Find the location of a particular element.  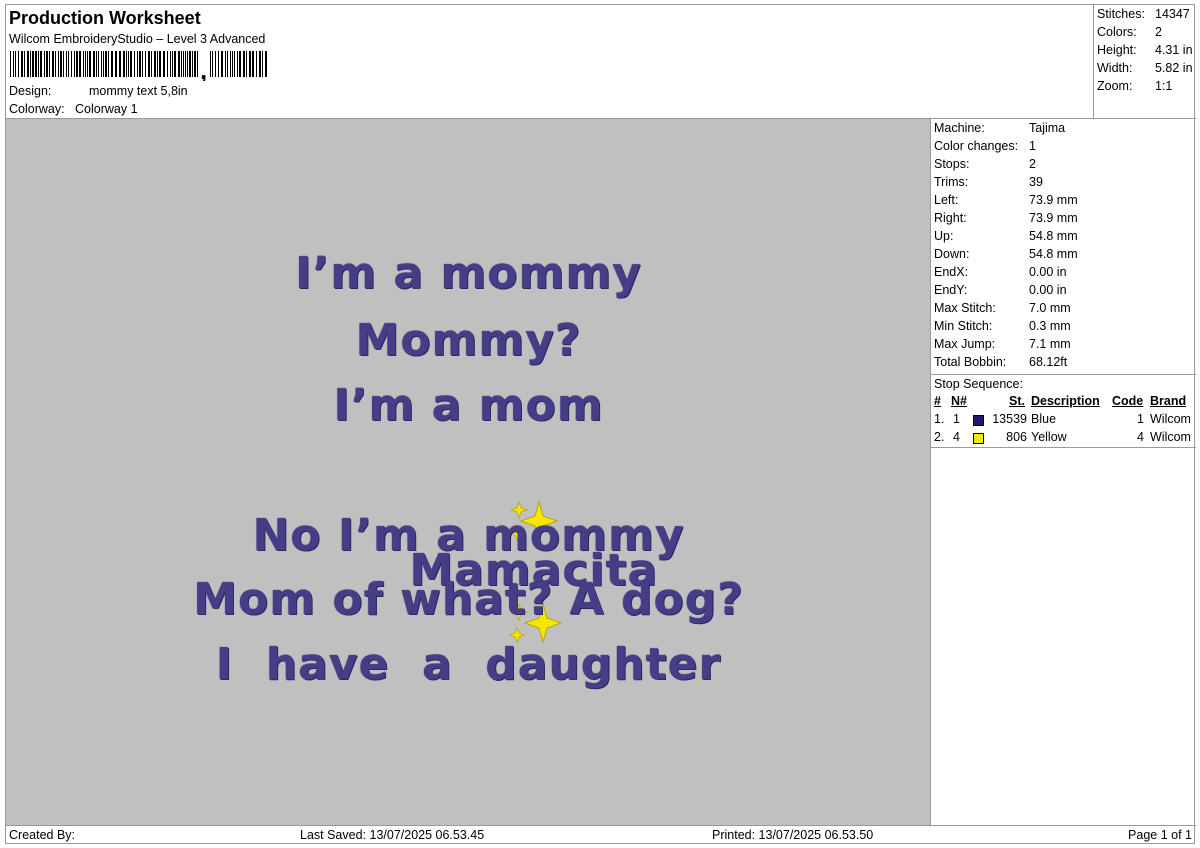

info-value: 2 is located at coordinates (1032, 164).